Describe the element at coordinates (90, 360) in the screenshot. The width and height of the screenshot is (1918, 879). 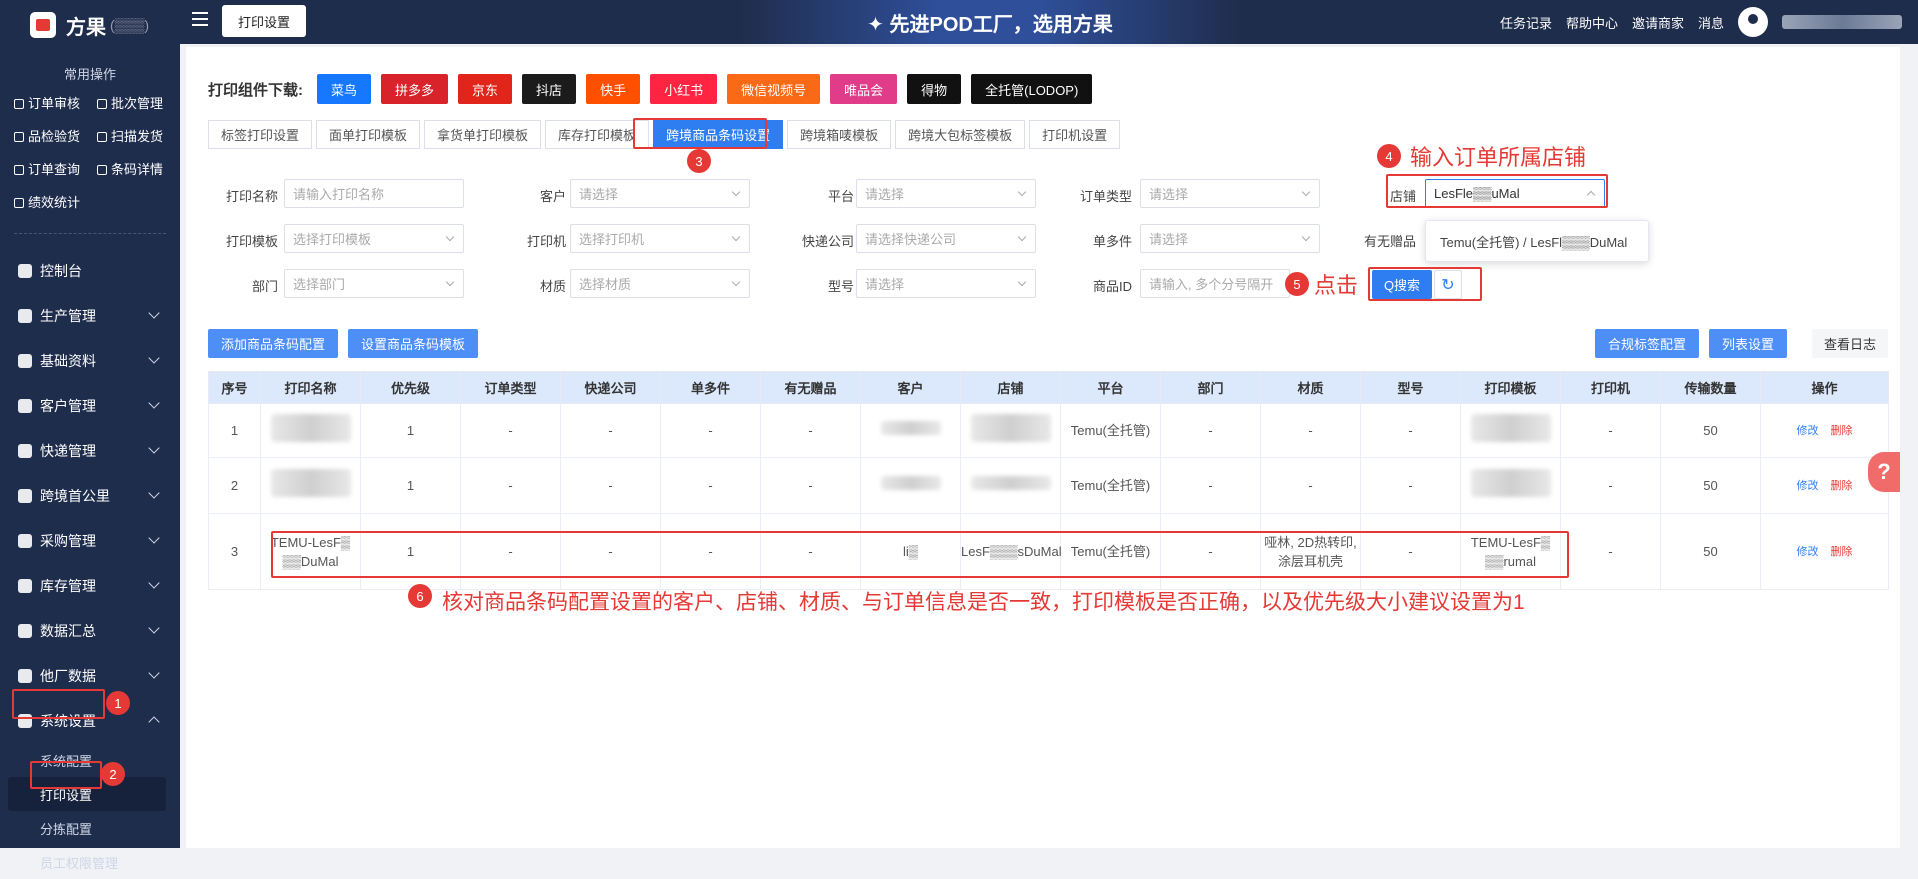
I see `menu-basic-data: 基础资料` at that location.